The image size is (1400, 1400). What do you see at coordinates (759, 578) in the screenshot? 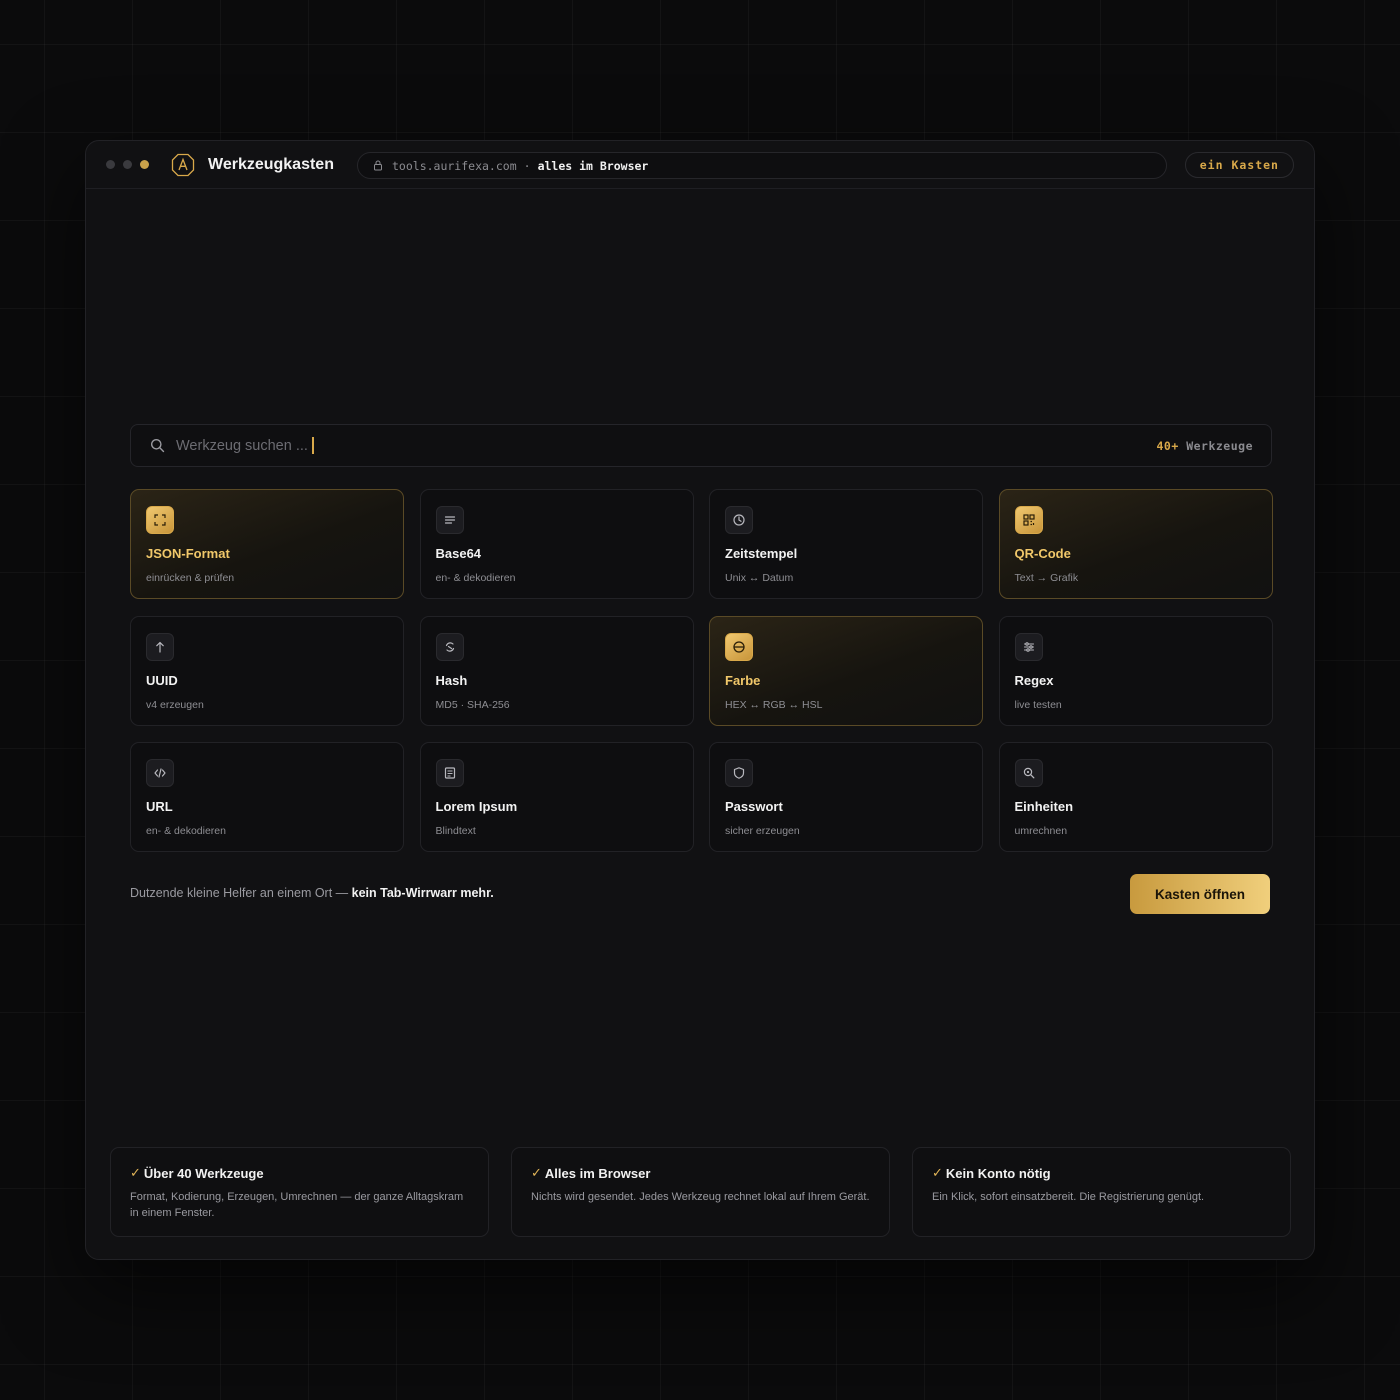
I see `tool-description: Unix ↔ Datum` at bounding box center [759, 578].